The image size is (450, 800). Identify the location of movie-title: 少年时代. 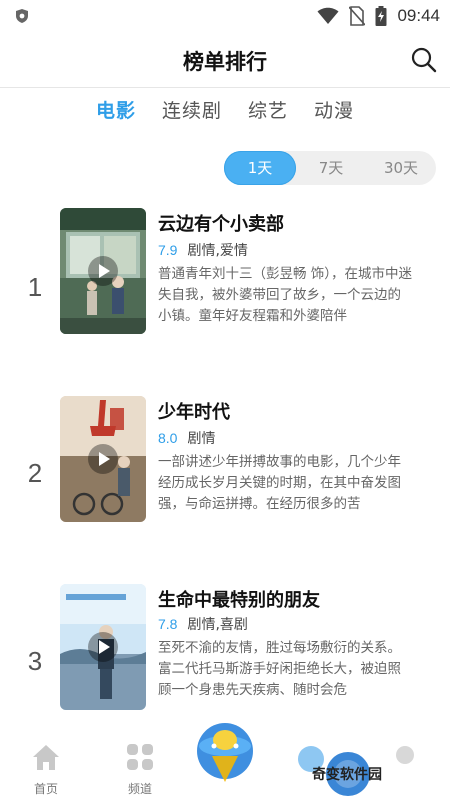
(194, 411).